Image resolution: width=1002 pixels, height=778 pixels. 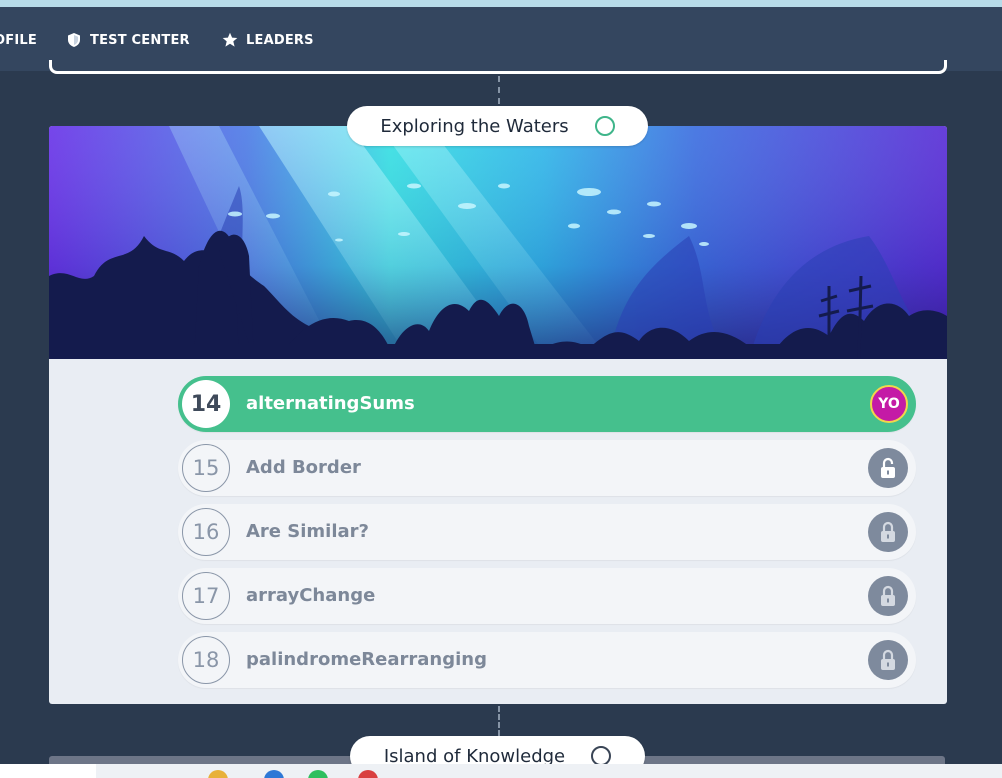 I want to click on task-name: Are Similar?, so click(x=307, y=531).